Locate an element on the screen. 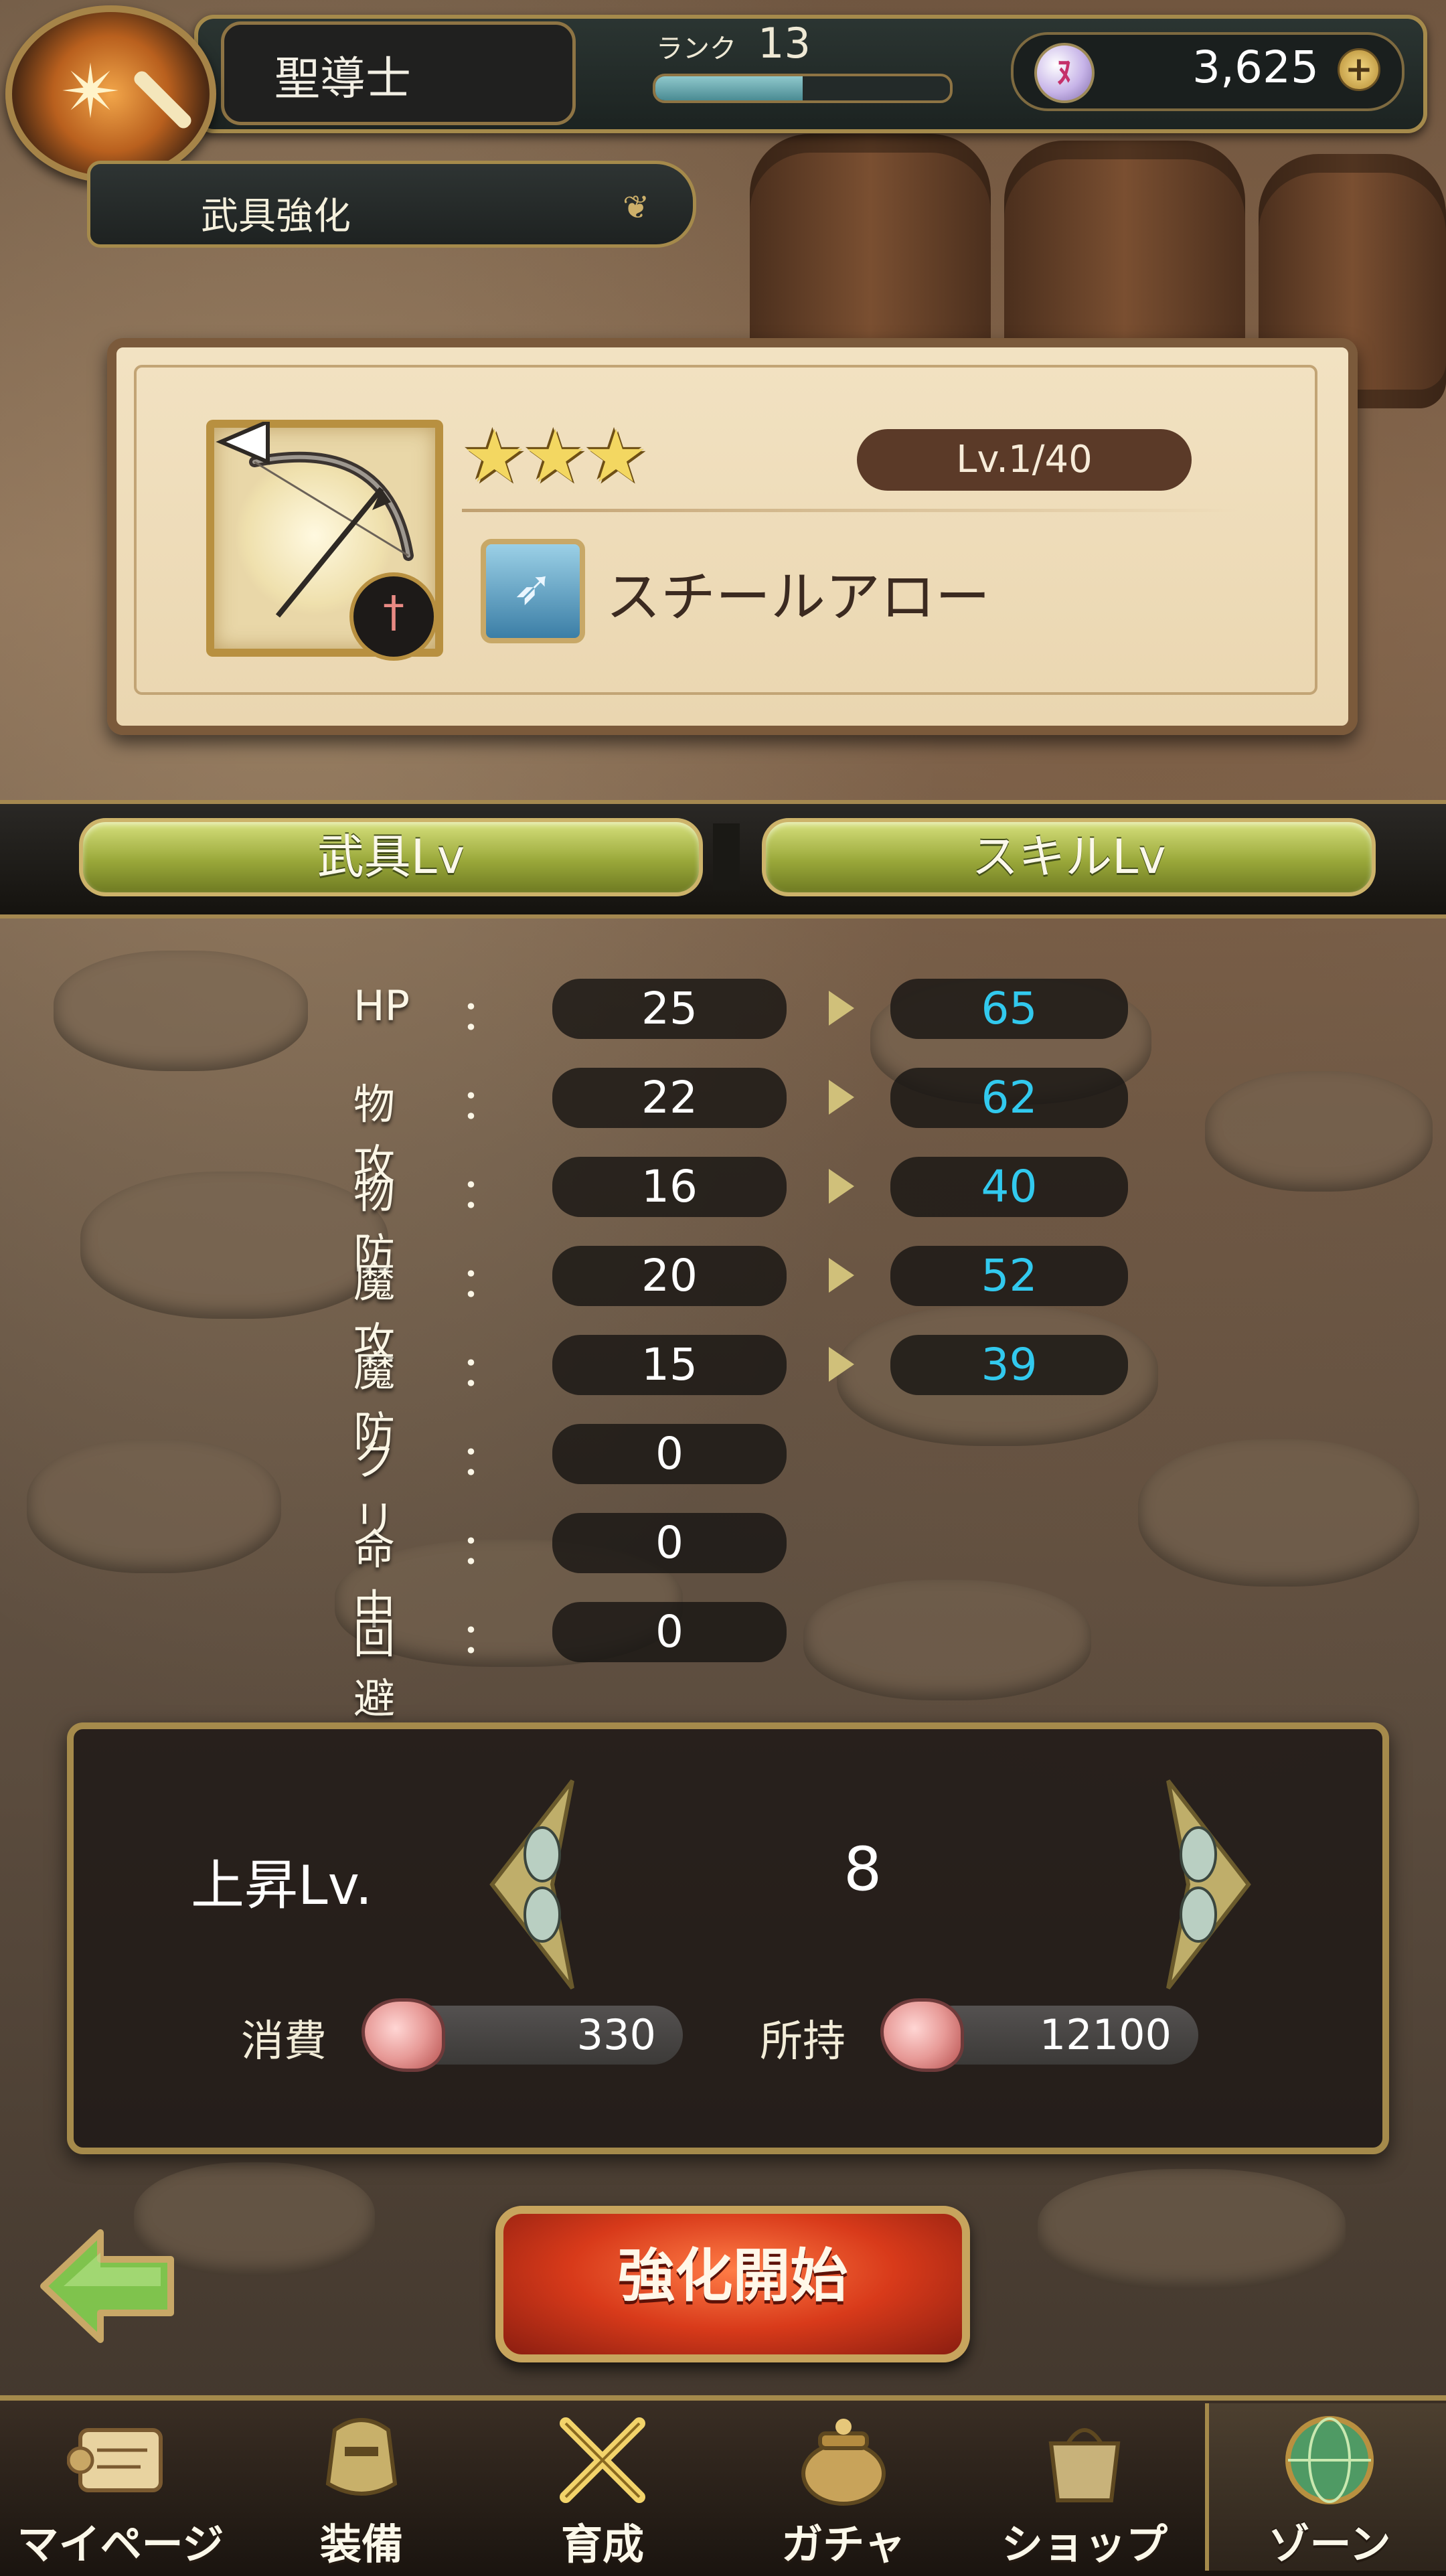  stat-next: 62 is located at coordinates (1009, 1098).